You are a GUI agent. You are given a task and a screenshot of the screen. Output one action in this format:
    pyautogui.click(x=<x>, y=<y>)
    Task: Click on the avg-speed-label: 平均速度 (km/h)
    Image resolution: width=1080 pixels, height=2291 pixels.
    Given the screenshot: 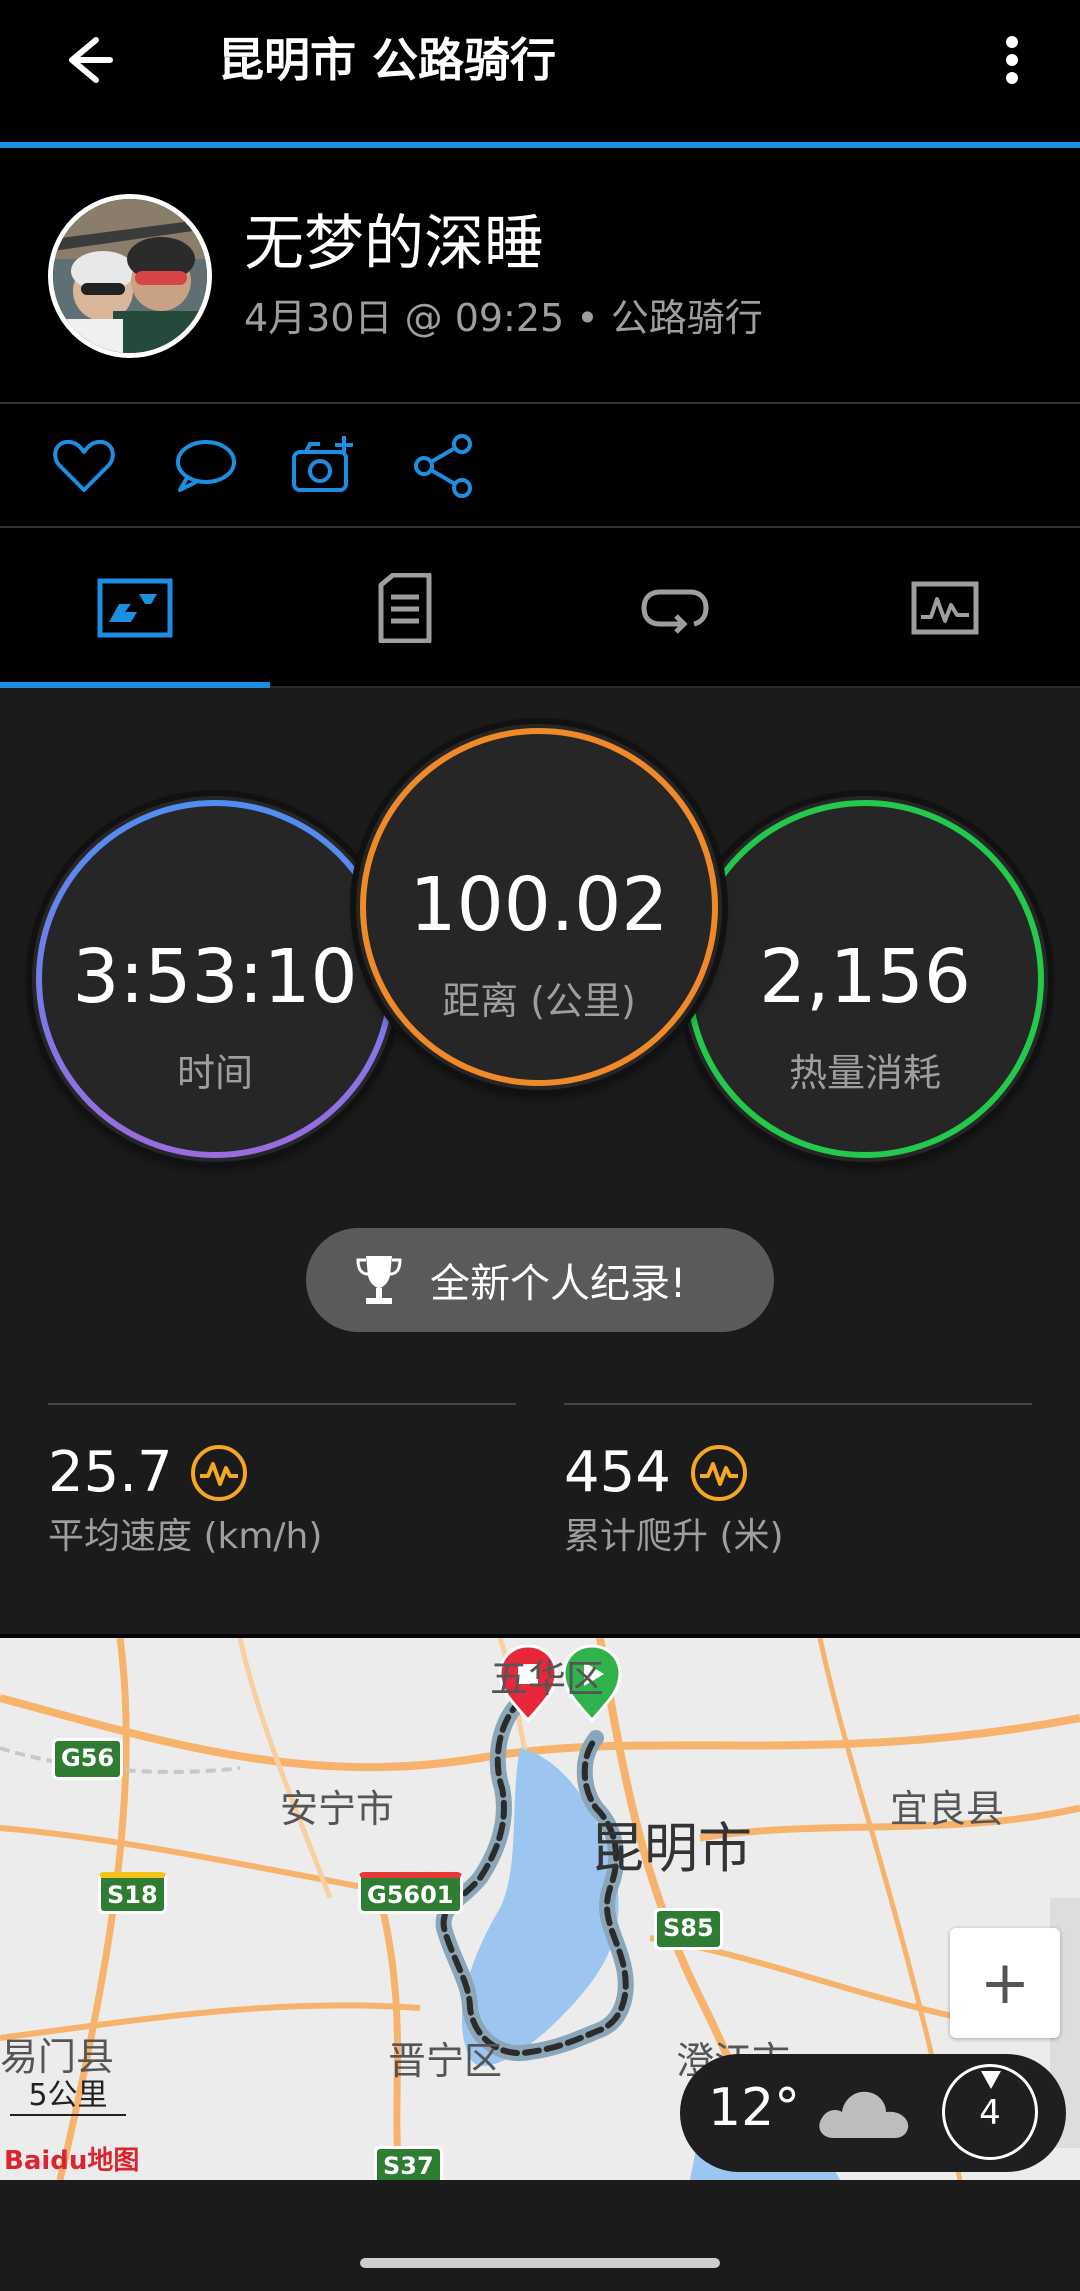 What is the action you would take?
    pyautogui.click(x=185, y=1536)
    